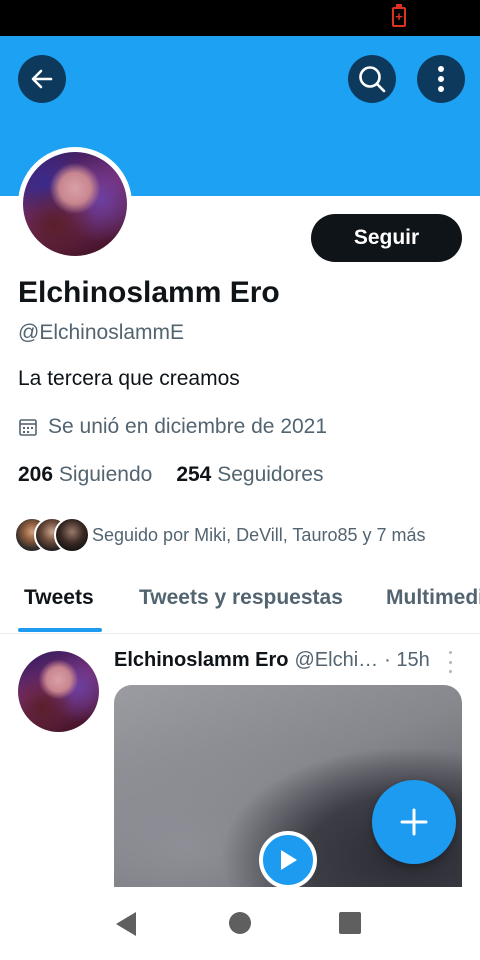 The height and width of the screenshot is (960, 480). Describe the element at coordinates (28, 427) in the screenshot. I see `calendar-icon` at that location.